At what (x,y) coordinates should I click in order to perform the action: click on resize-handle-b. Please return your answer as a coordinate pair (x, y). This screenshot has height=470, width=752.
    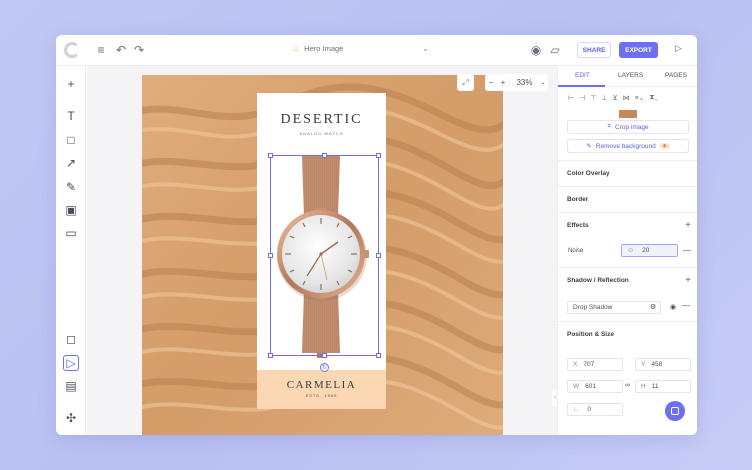
    Looking at the image, I should click on (324, 355).